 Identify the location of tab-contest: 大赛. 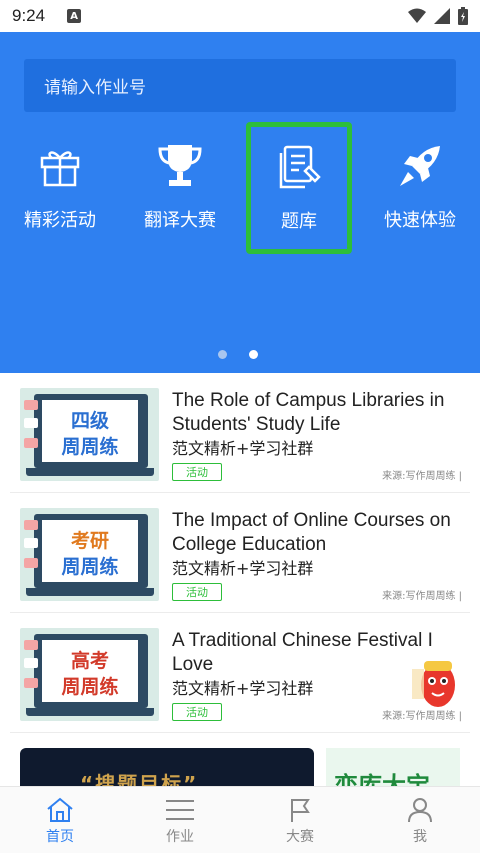
(300, 820).